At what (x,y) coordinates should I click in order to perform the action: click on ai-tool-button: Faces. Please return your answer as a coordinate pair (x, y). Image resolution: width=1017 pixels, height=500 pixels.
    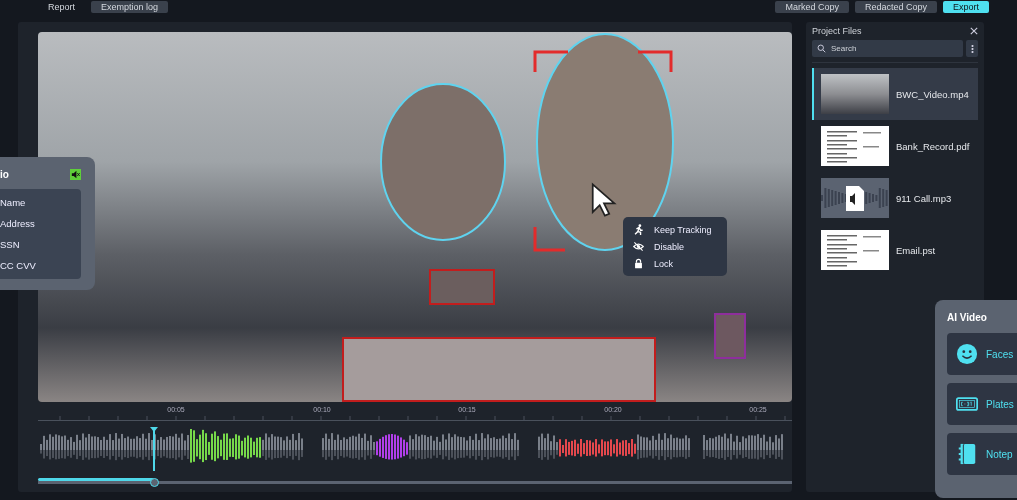
    Looking at the image, I should click on (982, 354).